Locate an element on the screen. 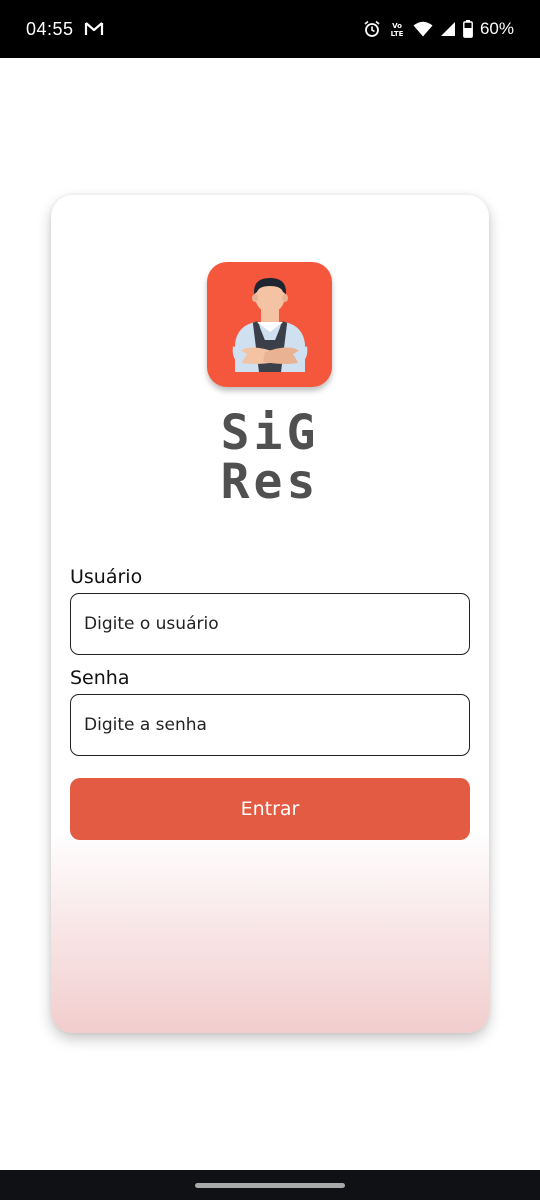 This screenshot has height=1200, width=540. volte-icon: Vo LTE is located at coordinates (397, 29).